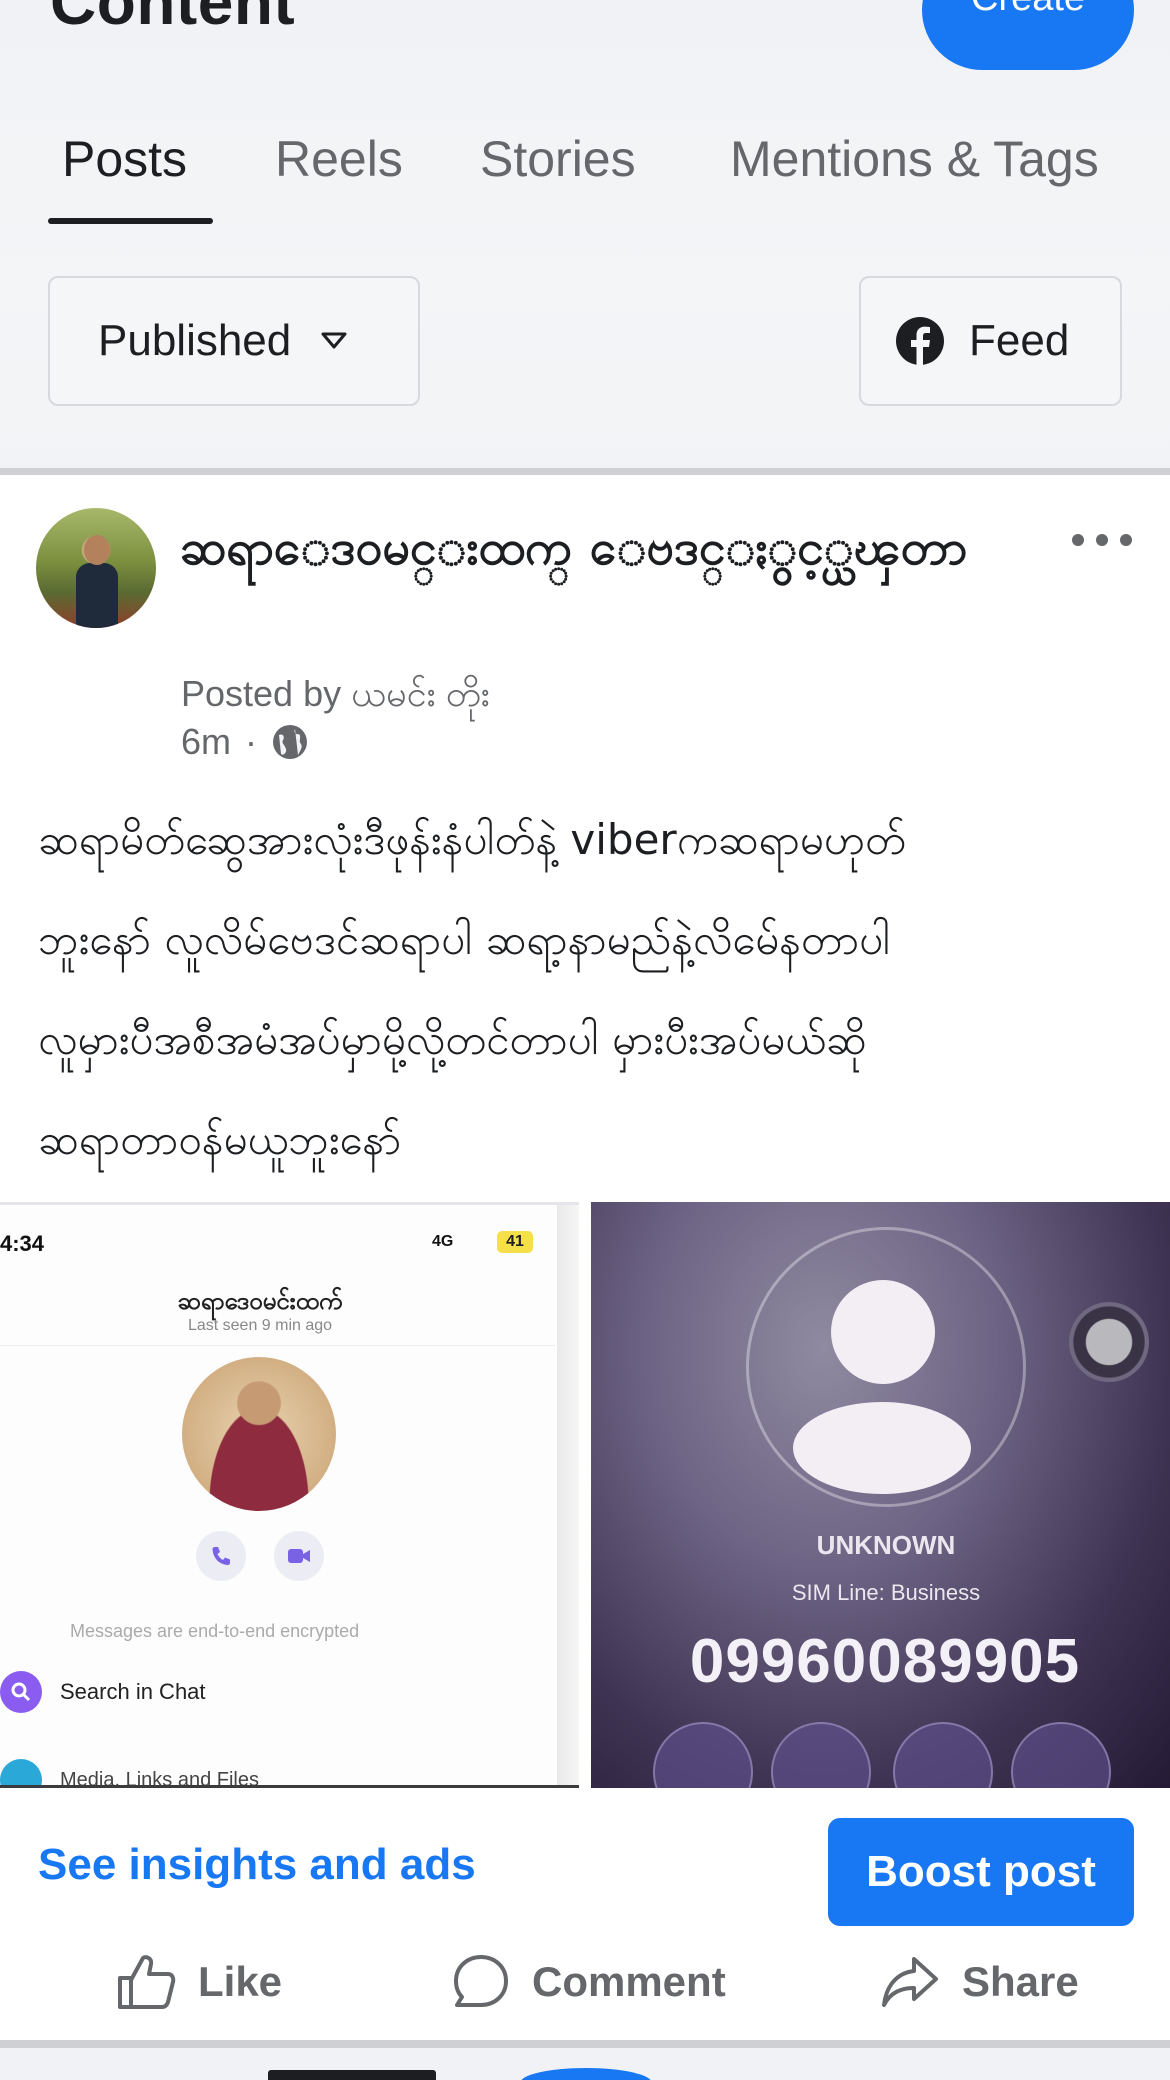 This screenshot has height=2080, width=1170. I want to click on feed-button: Feed, so click(990, 341).